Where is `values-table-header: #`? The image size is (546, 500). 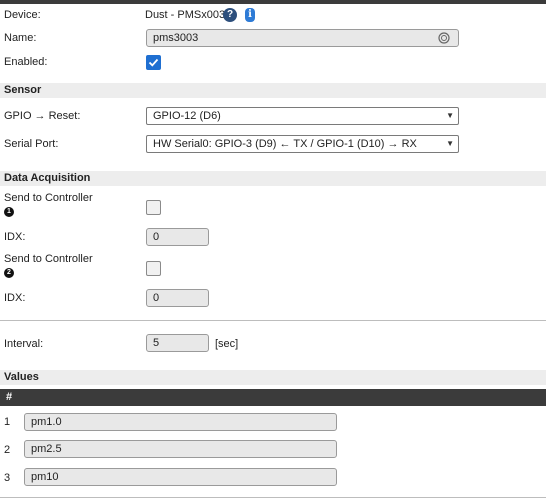 values-table-header: # is located at coordinates (273, 397).